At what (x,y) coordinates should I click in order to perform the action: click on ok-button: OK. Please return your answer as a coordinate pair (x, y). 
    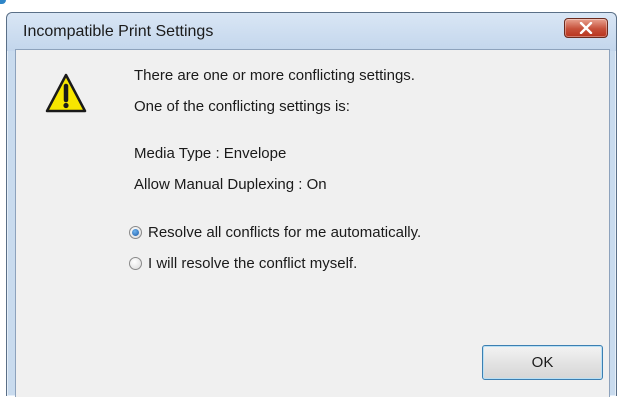
    Looking at the image, I should click on (542, 362).